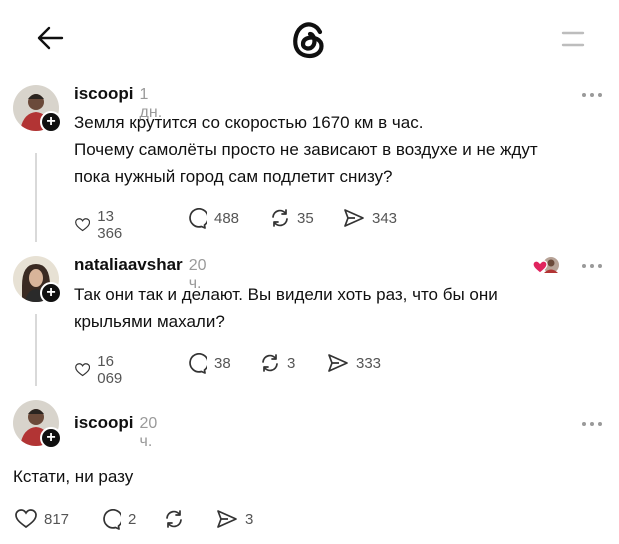  I want to click on post-text-line: Кстати, ни разу, so click(73, 476).